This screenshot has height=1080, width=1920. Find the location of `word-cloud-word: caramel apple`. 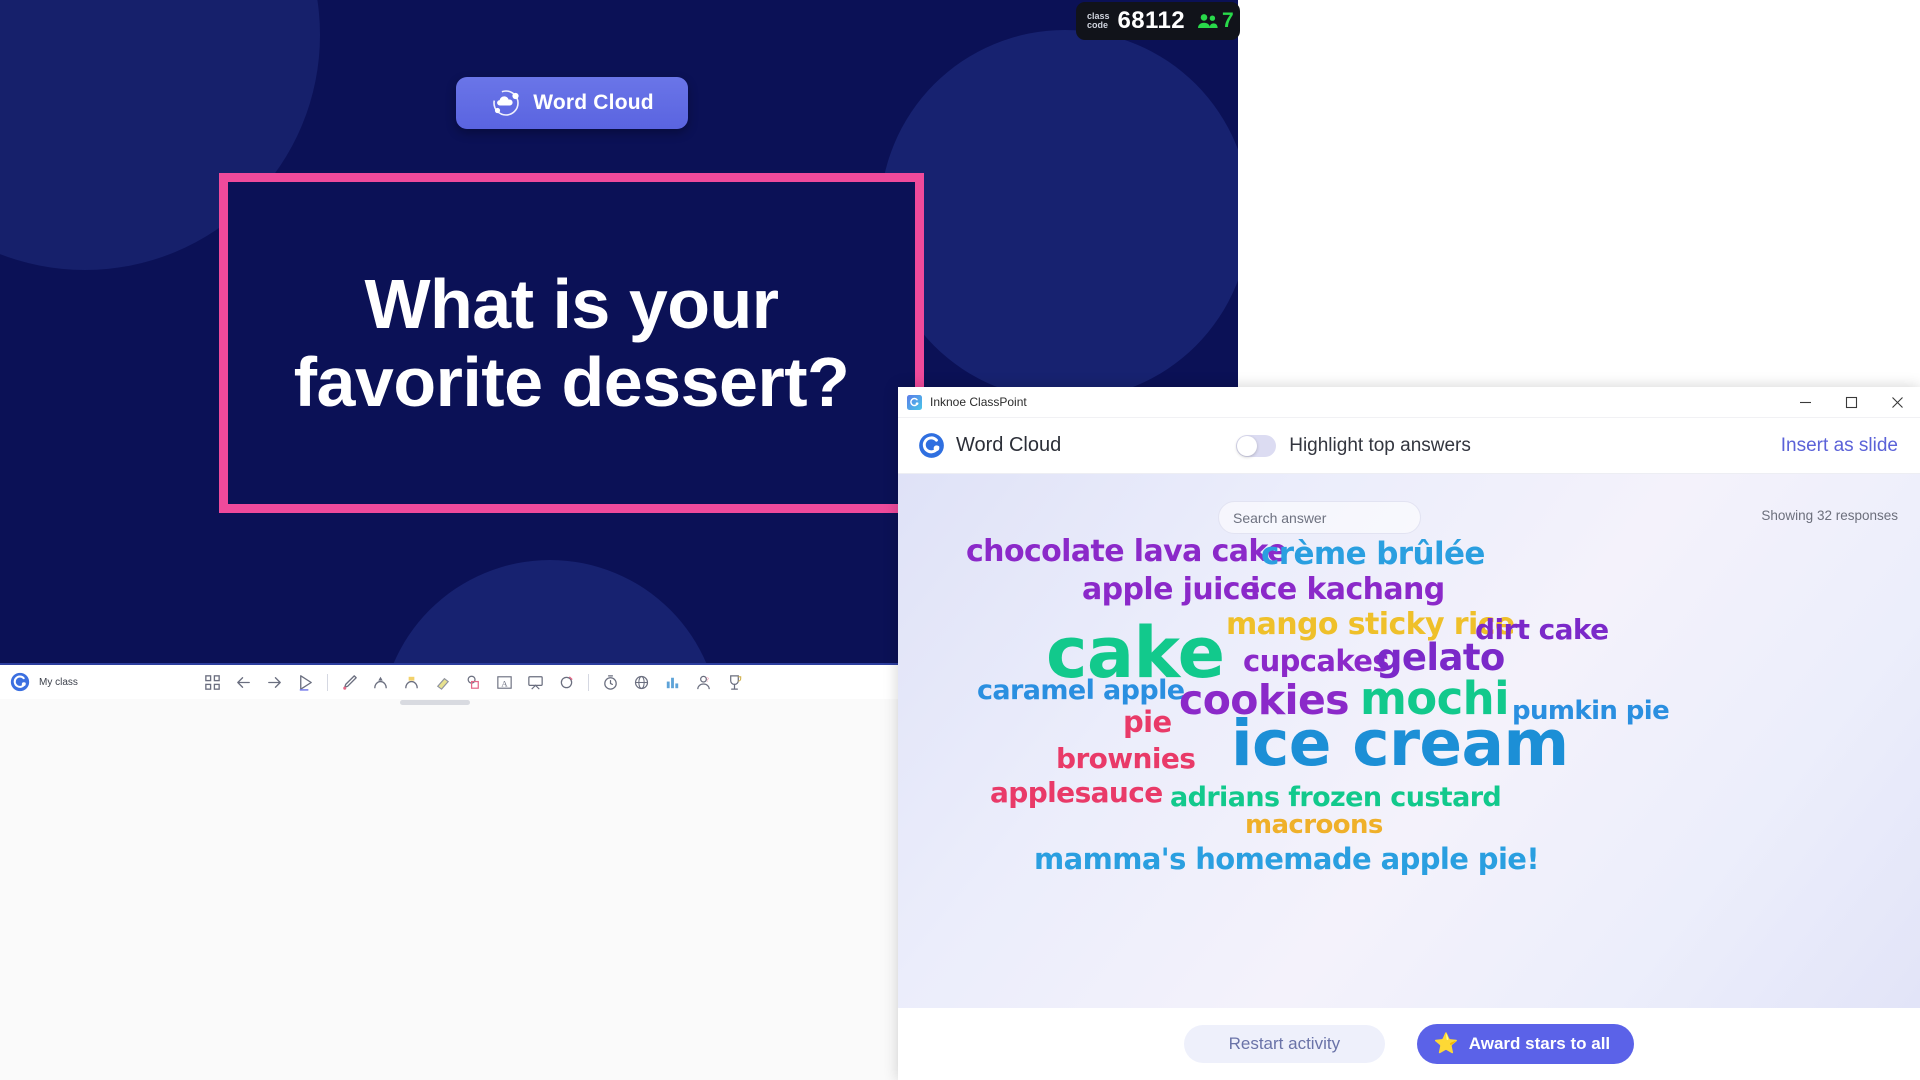

word-cloud-word: caramel apple is located at coordinates (1081, 690).